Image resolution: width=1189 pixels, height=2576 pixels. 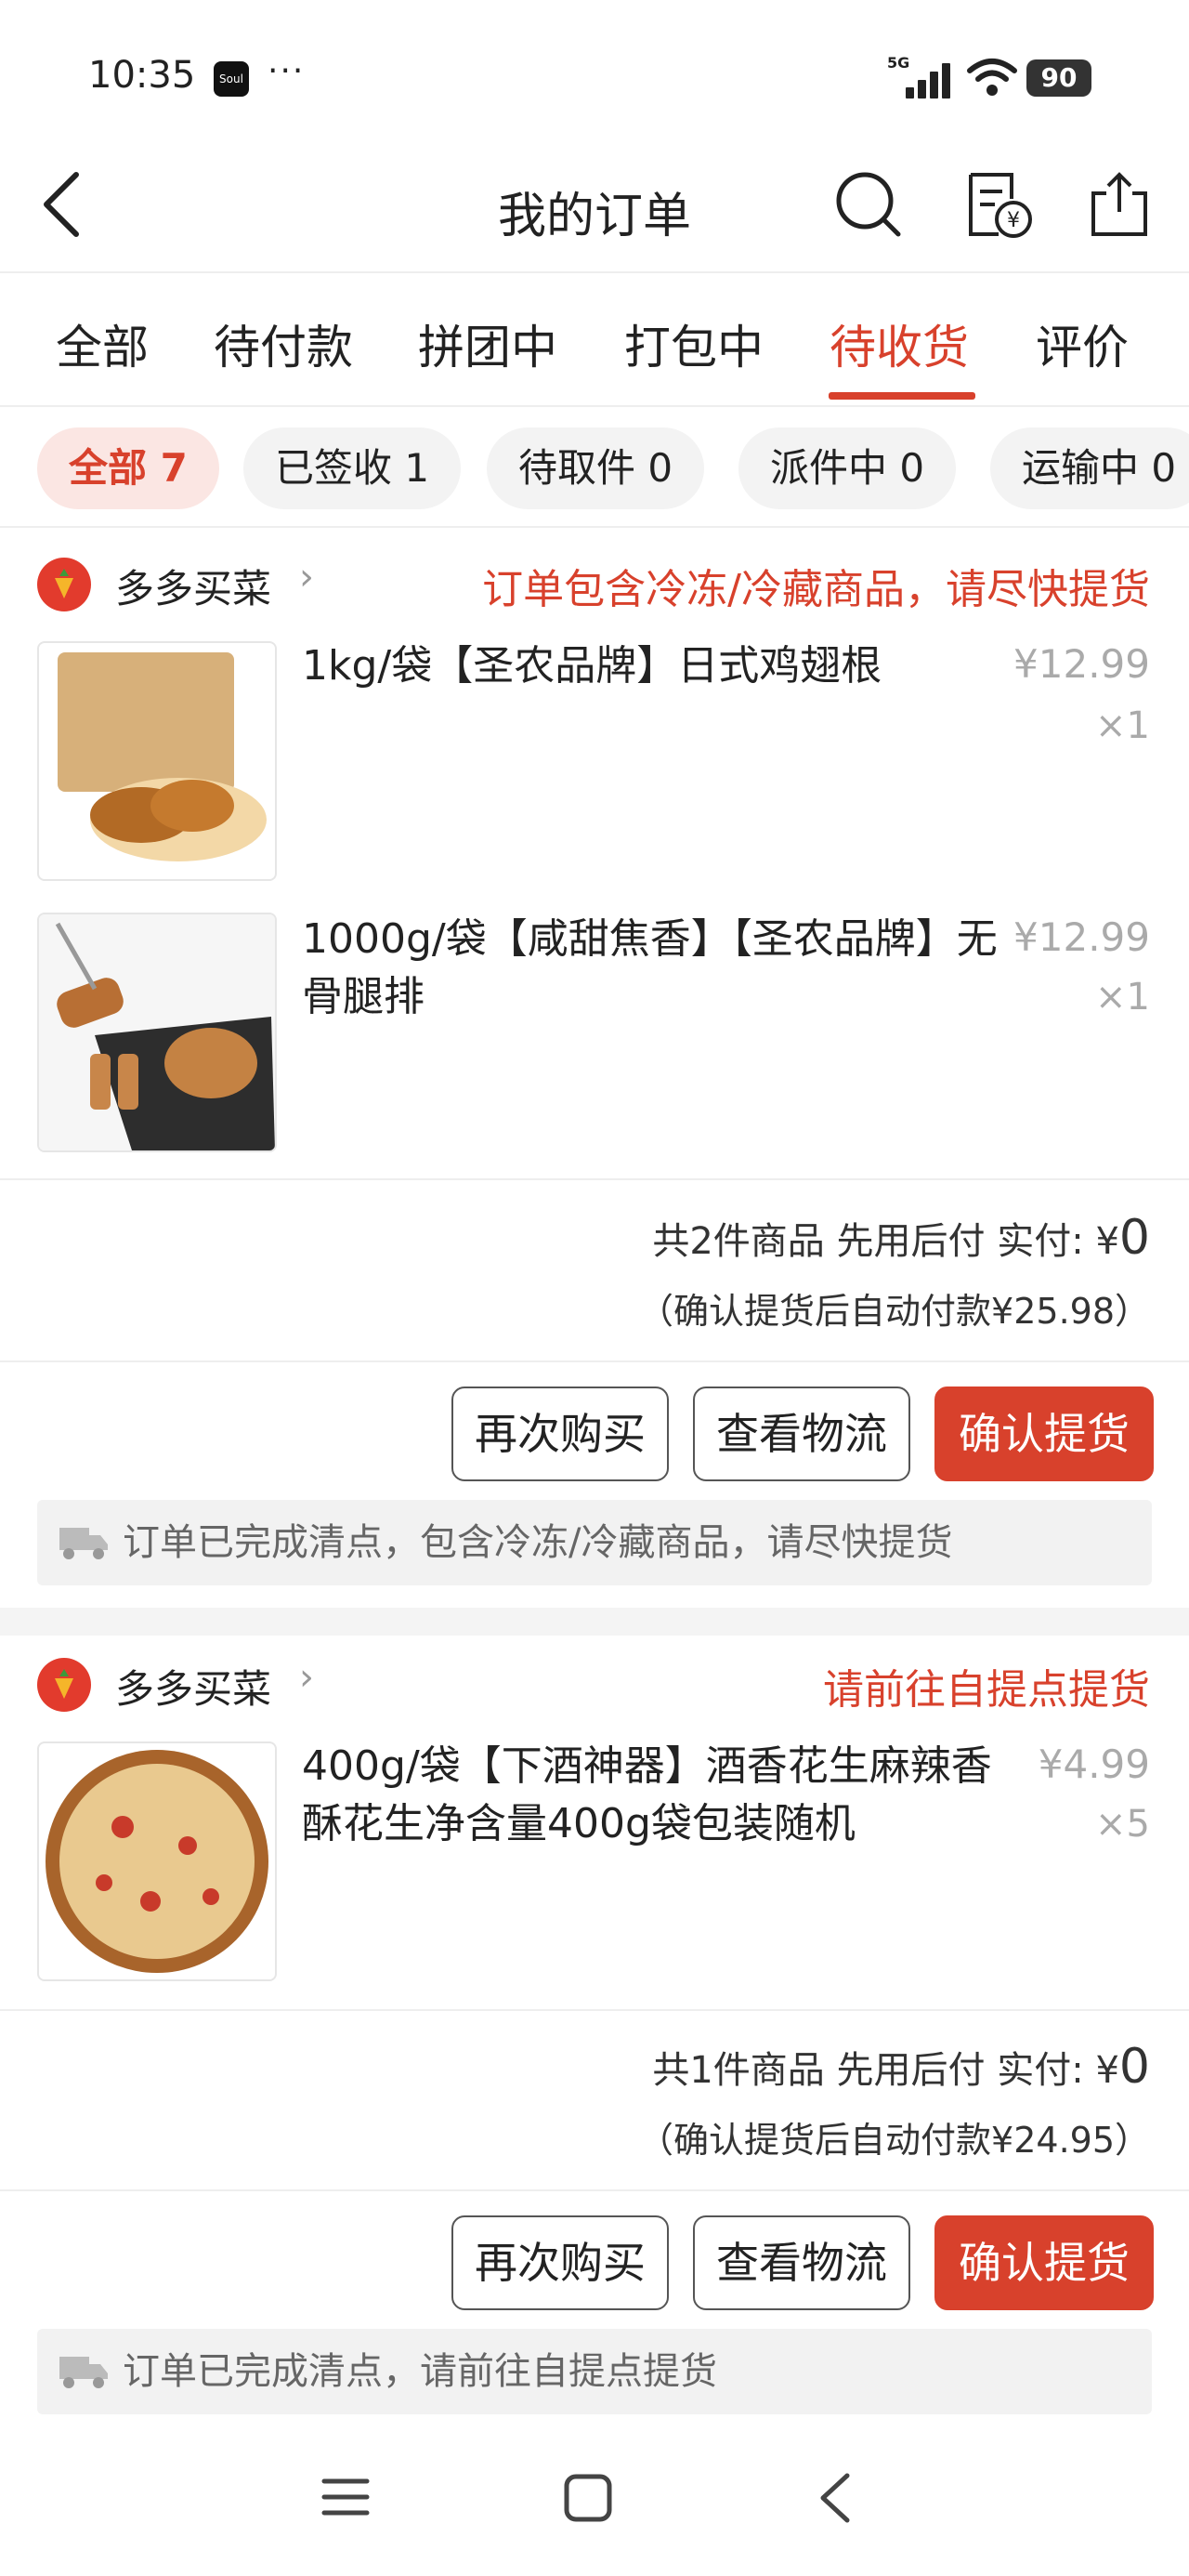 I want to click on banner-text: 订单已完成清点，请前往自提点提货, so click(x=420, y=2371).